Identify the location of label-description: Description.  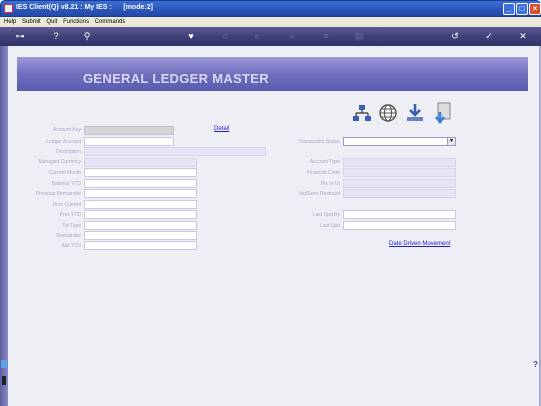
(68, 152).